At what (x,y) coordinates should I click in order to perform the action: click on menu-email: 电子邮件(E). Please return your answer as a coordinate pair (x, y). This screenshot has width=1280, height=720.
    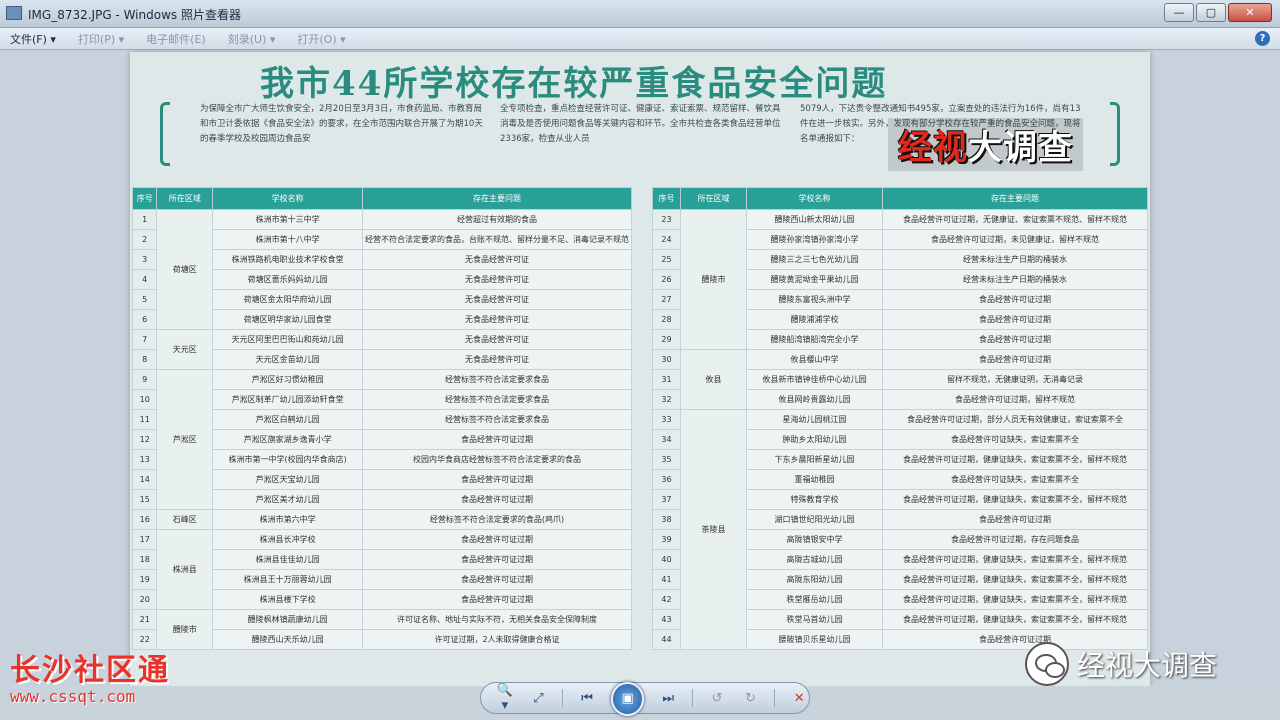
    Looking at the image, I should click on (176, 39).